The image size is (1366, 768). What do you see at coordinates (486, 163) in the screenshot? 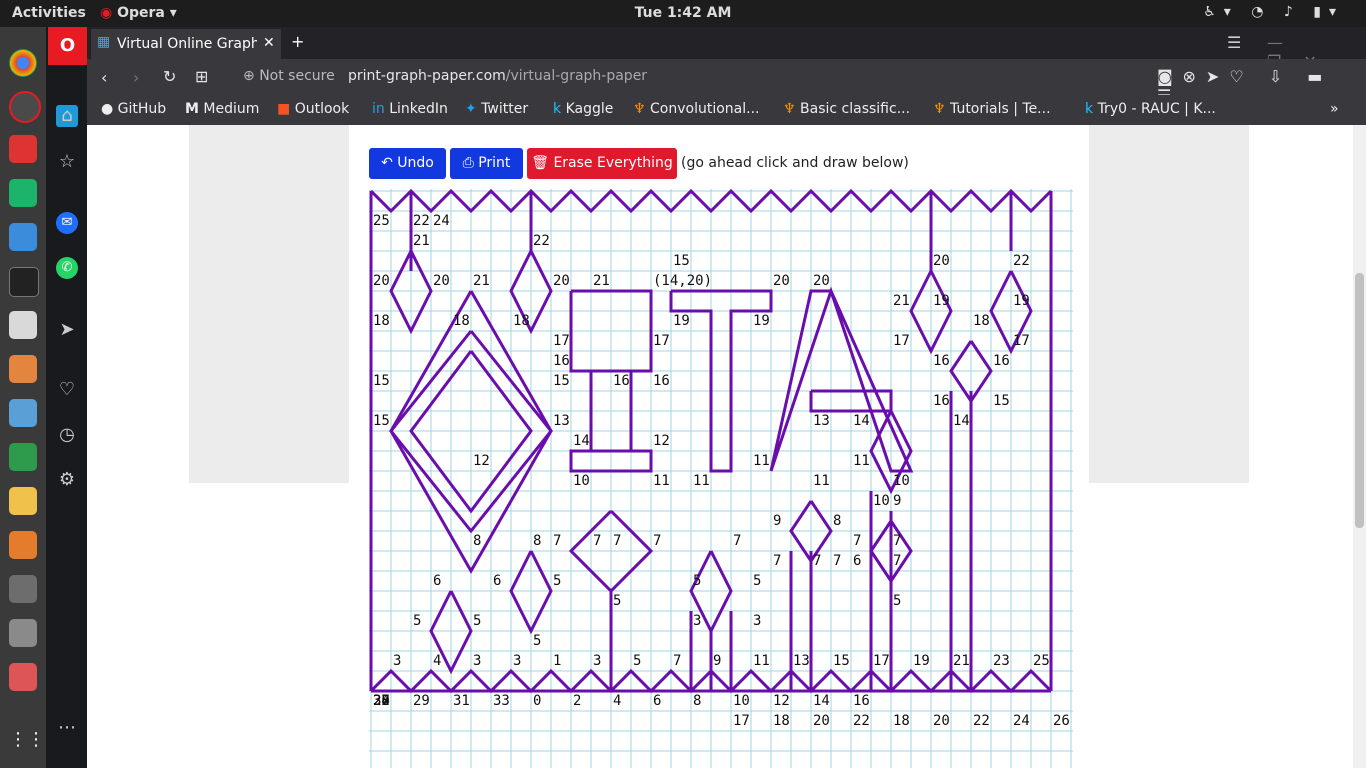
I see `print-button: ⎙ Print` at bounding box center [486, 163].